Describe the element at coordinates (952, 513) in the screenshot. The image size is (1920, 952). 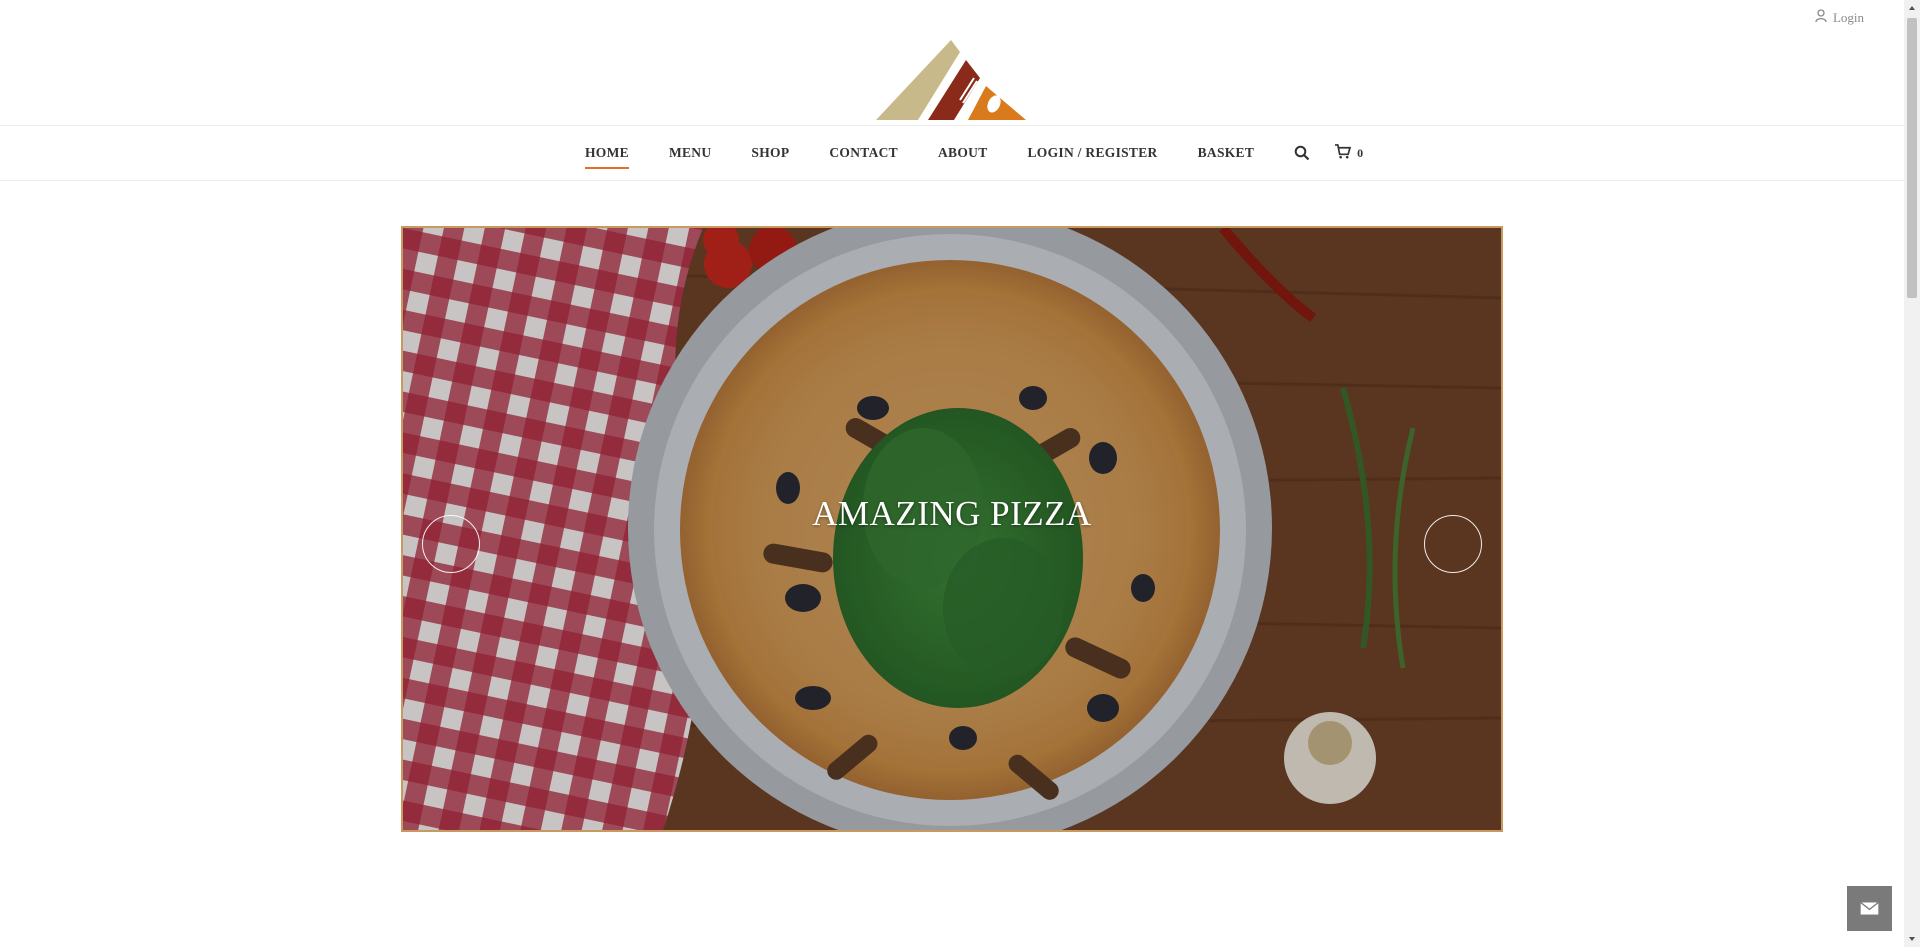
I see `slide-title: AMAZING PIZZA` at that location.